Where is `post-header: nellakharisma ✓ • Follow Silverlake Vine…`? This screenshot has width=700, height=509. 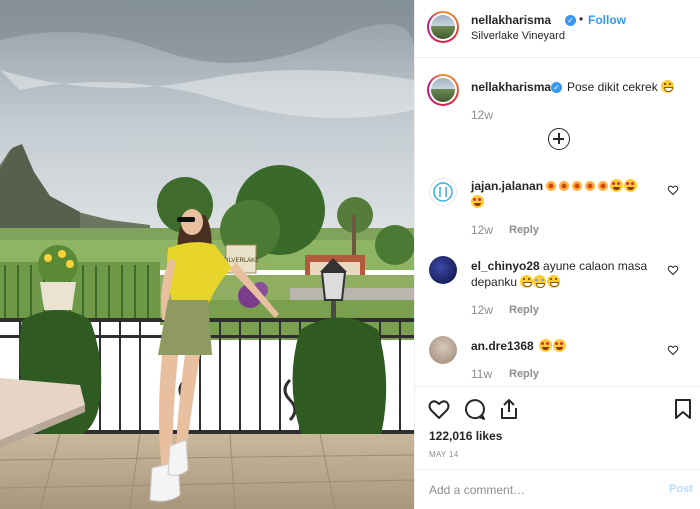
post-header: nellakharisma ✓ • Follow Silverlake Vine… is located at coordinates (557, 29).